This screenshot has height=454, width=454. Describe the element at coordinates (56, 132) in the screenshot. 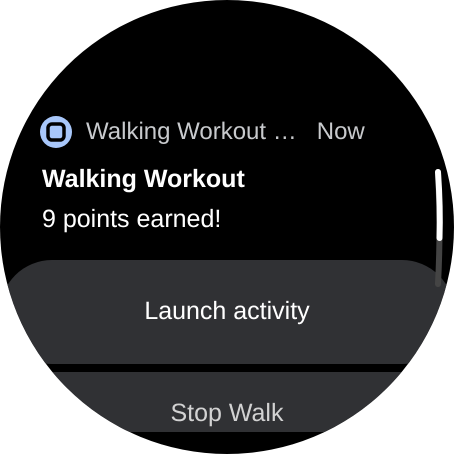

I see `stop-icon` at that location.